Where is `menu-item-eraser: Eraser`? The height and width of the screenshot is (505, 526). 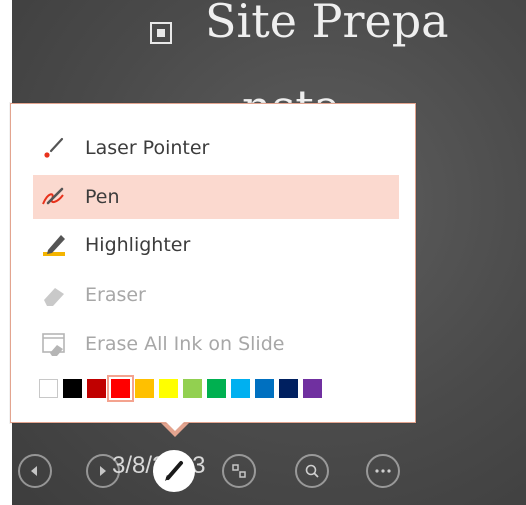
menu-item-eraser: Eraser is located at coordinates (216, 295).